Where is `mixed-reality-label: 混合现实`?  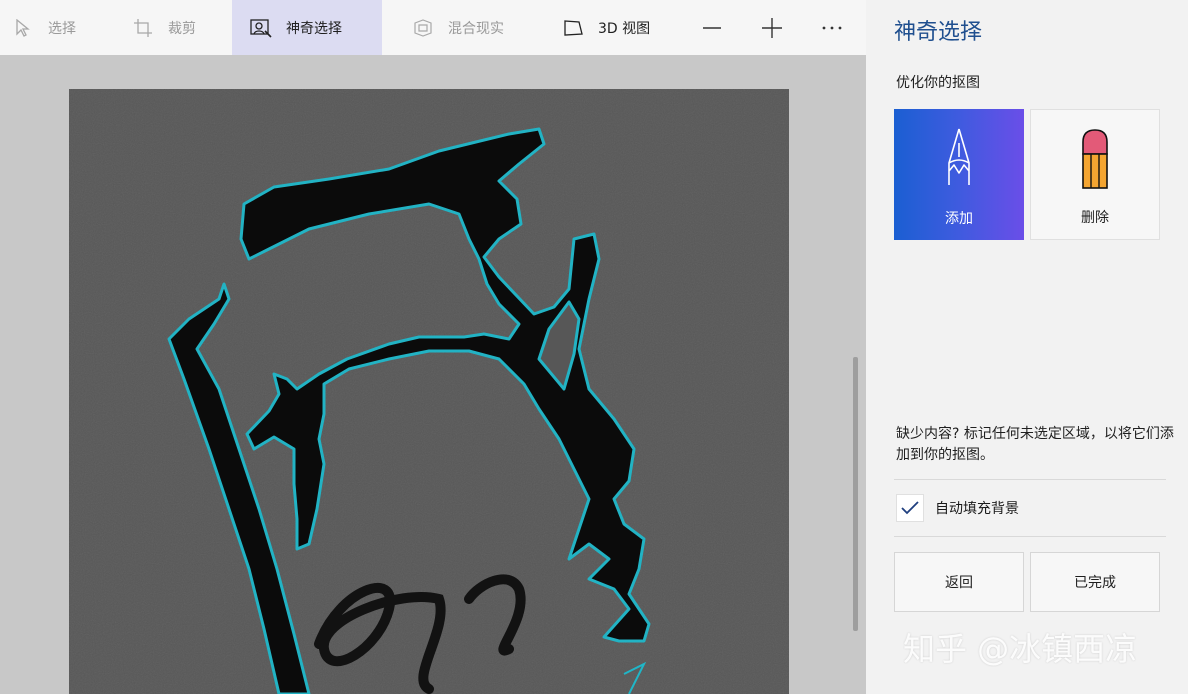 mixed-reality-label: 混合现实 is located at coordinates (476, 28).